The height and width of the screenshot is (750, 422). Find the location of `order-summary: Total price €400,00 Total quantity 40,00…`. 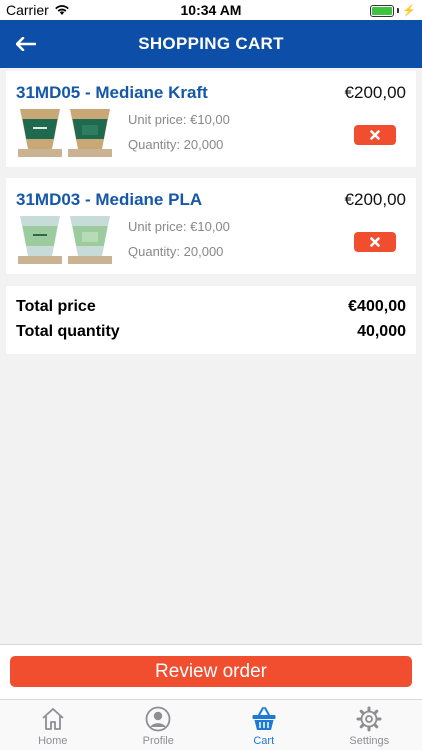

order-summary: Total price €400,00 Total quantity 40,00… is located at coordinates (211, 320).